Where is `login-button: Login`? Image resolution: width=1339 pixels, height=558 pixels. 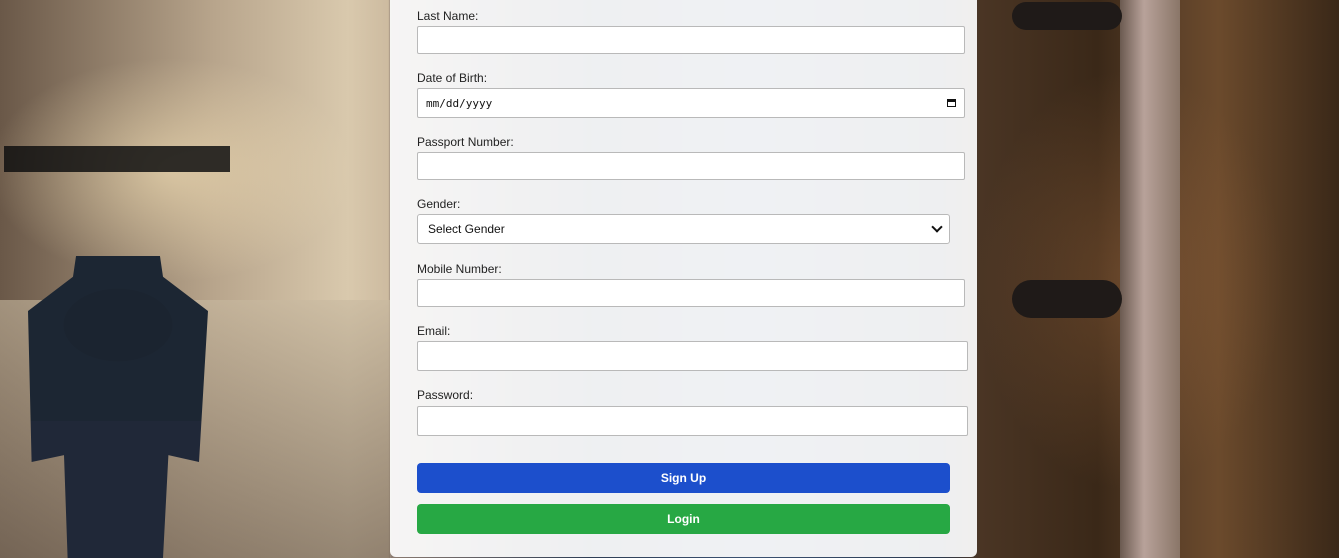 login-button: Login is located at coordinates (683, 519).